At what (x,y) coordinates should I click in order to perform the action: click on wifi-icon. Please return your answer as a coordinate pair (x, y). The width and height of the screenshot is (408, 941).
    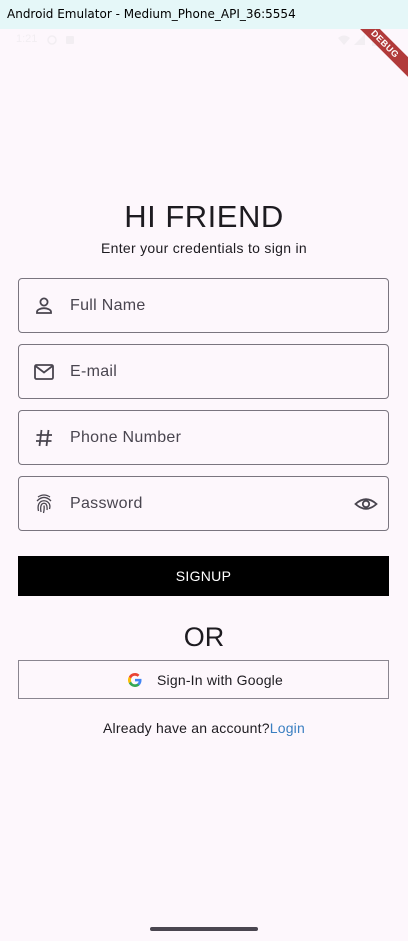
    Looking at the image, I should click on (344, 40).